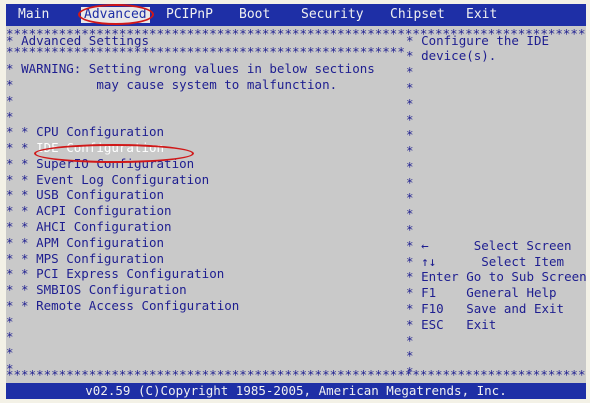 The width and height of the screenshot is (590, 403). What do you see at coordinates (526, 276) in the screenshot?
I see `key-enter-desc: Go to Sub Screen` at bounding box center [526, 276].